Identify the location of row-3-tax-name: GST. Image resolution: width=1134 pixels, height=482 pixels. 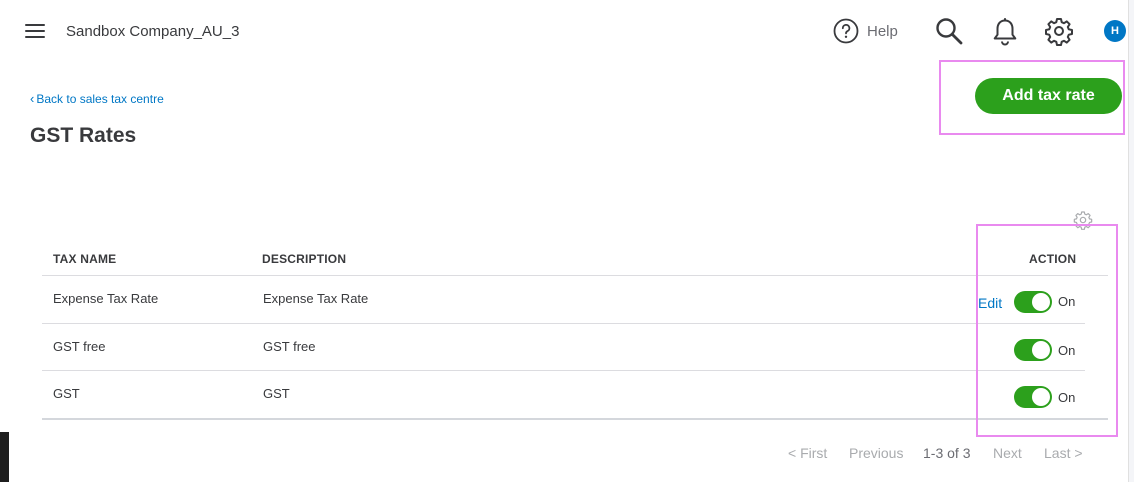
(66, 393).